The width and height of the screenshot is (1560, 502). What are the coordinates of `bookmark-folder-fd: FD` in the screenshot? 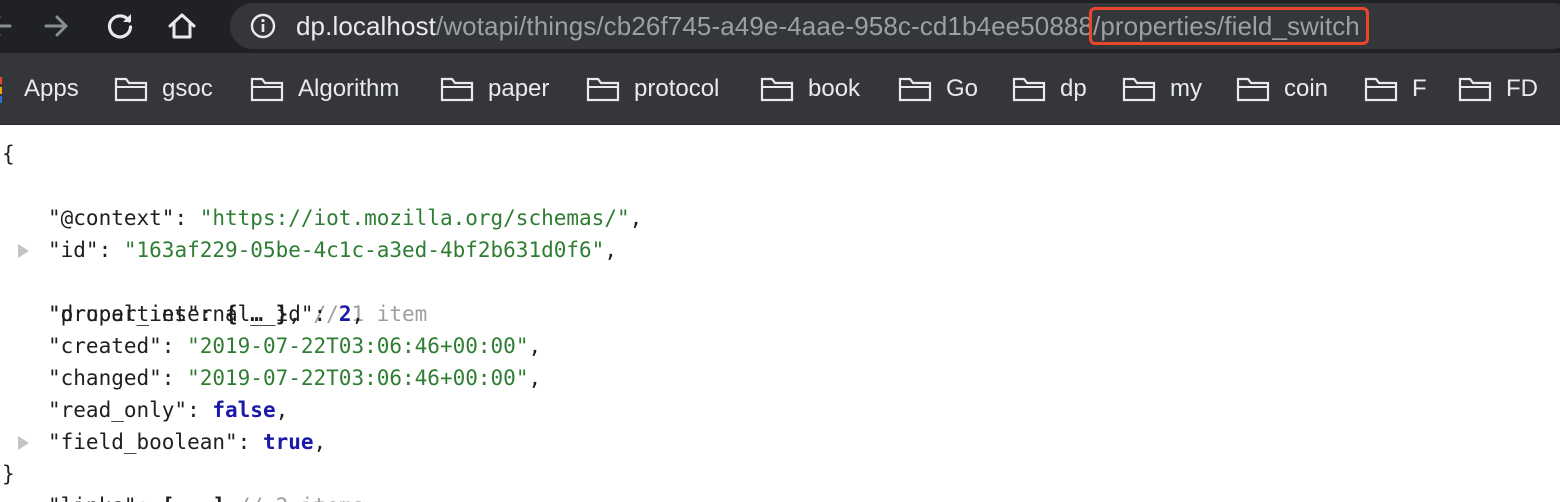 It's located at (1498, 89).